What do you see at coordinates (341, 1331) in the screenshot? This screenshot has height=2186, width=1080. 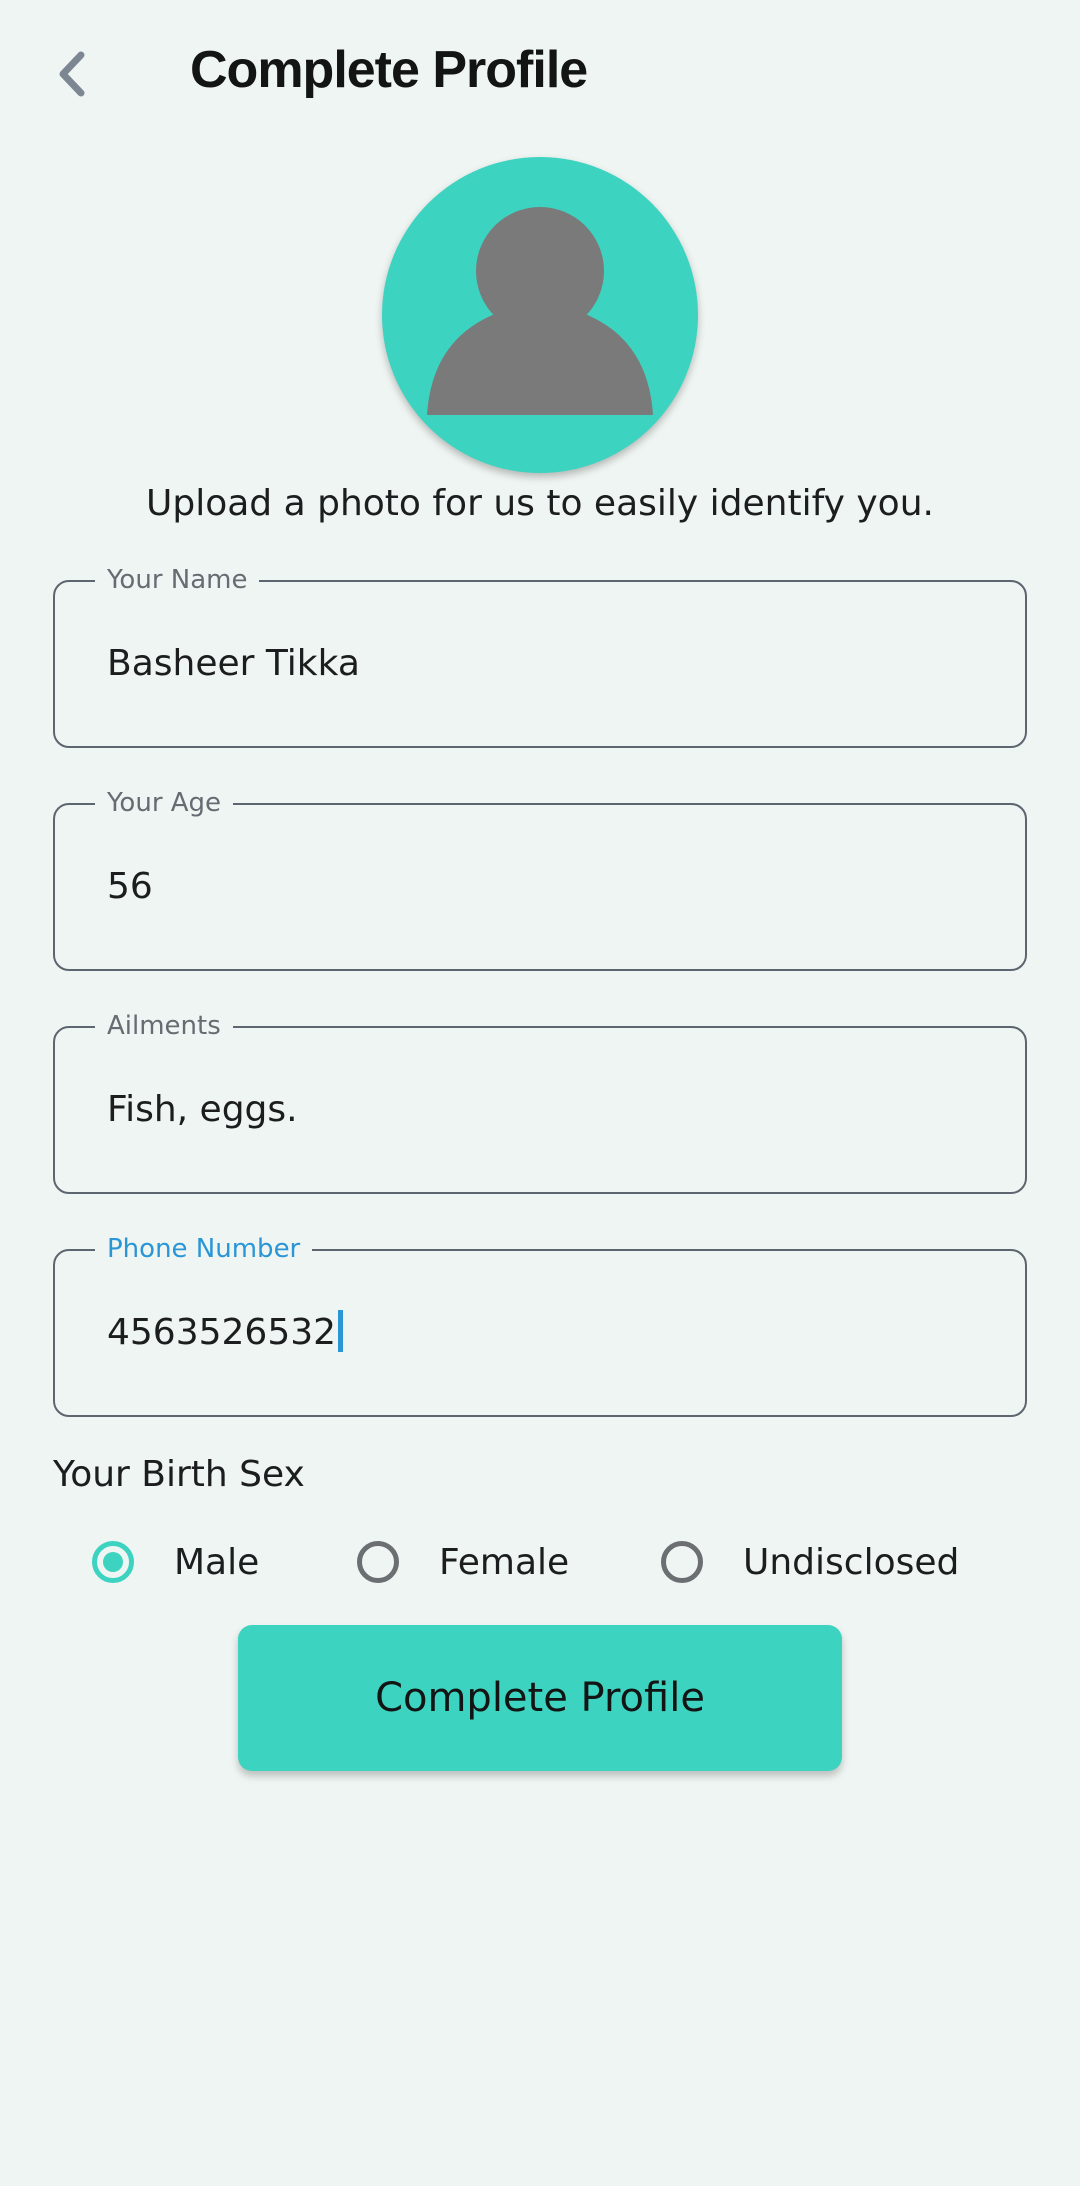 I see `text-cursor` at bounding box center [341, 1331].